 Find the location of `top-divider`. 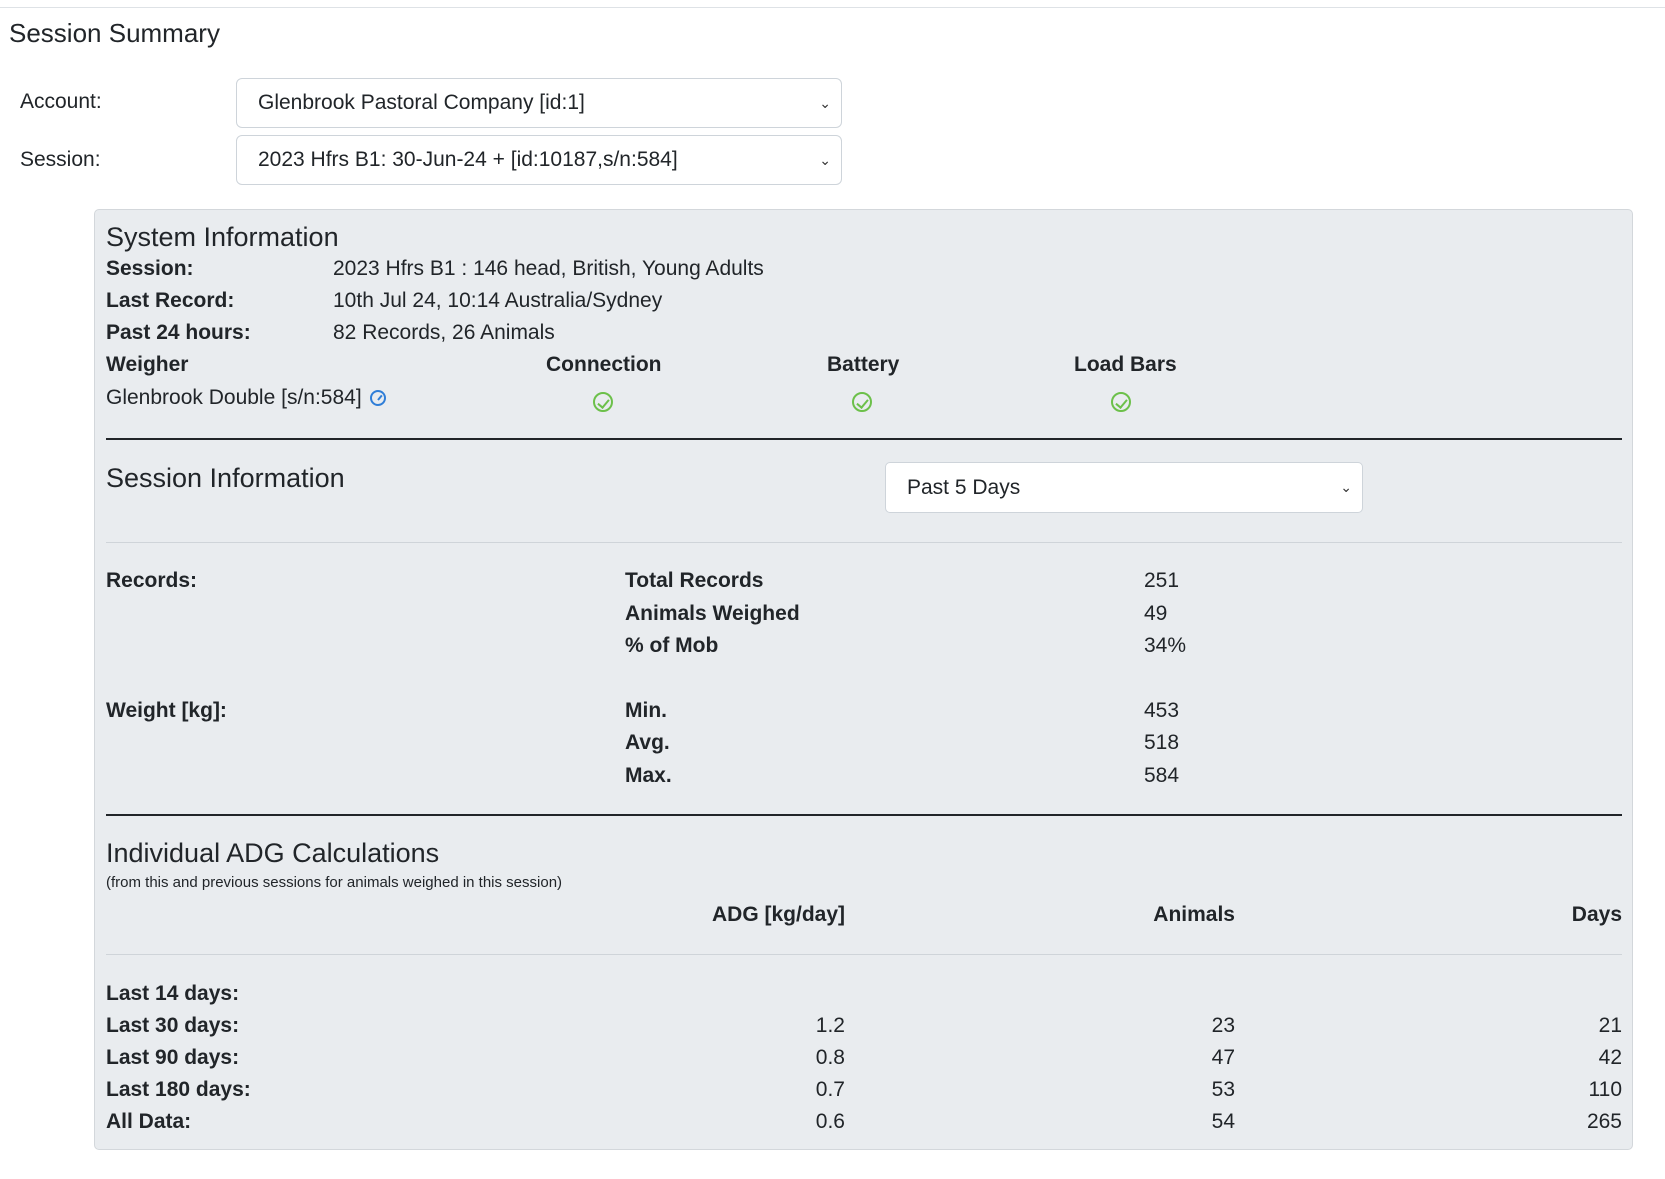

top-divider is located at coordinates (832, 7).